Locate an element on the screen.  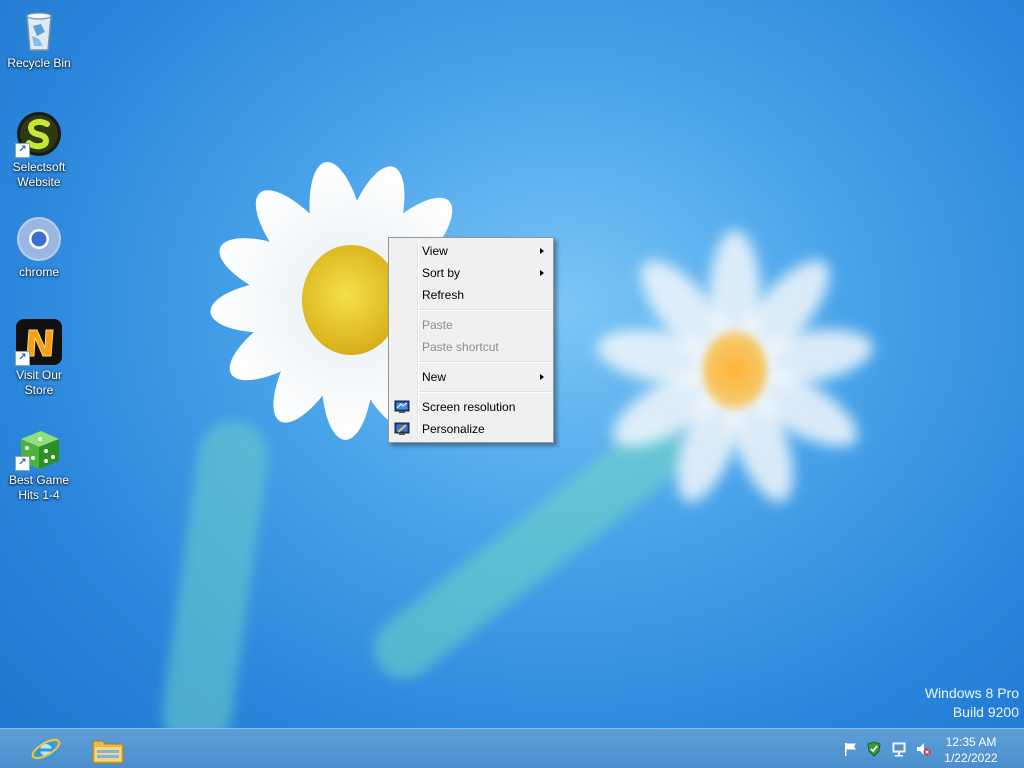
menu-item-paste-shortcut: Paste shortcut is located at coordinates (471, 347).